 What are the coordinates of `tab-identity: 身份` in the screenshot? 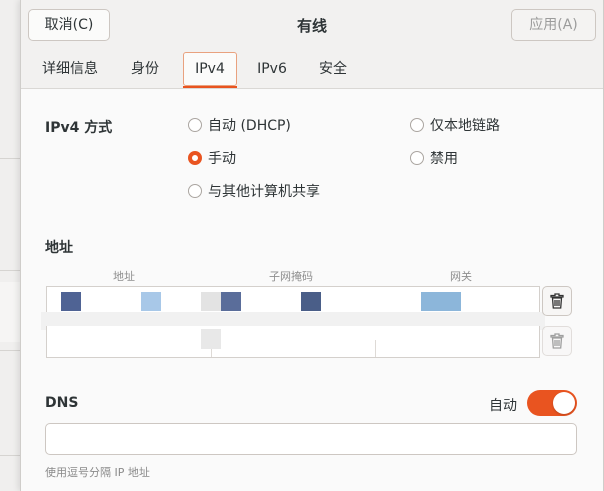 It's located at (145, 69).